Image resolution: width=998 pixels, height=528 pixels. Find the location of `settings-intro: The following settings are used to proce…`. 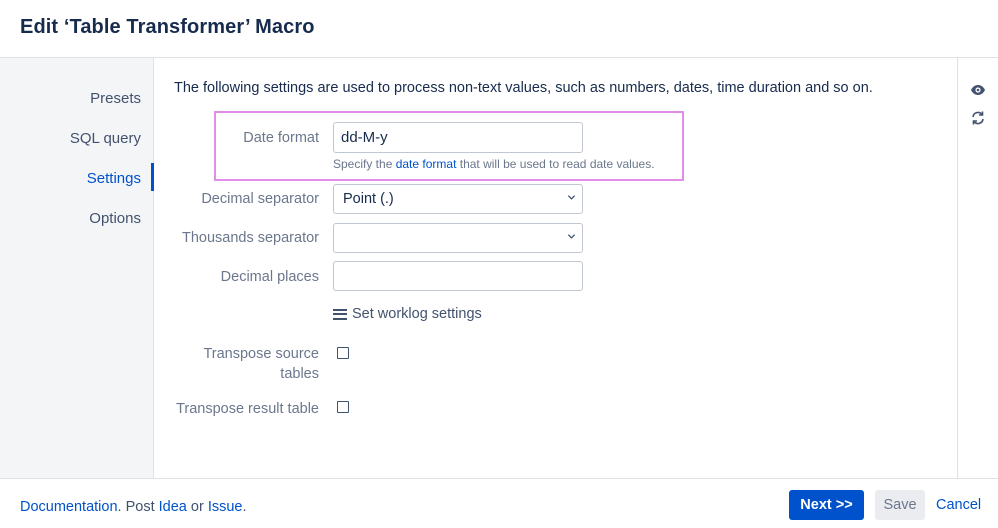

settings-intro: The following settings are used to proce… is located at coordinates (523, 88).